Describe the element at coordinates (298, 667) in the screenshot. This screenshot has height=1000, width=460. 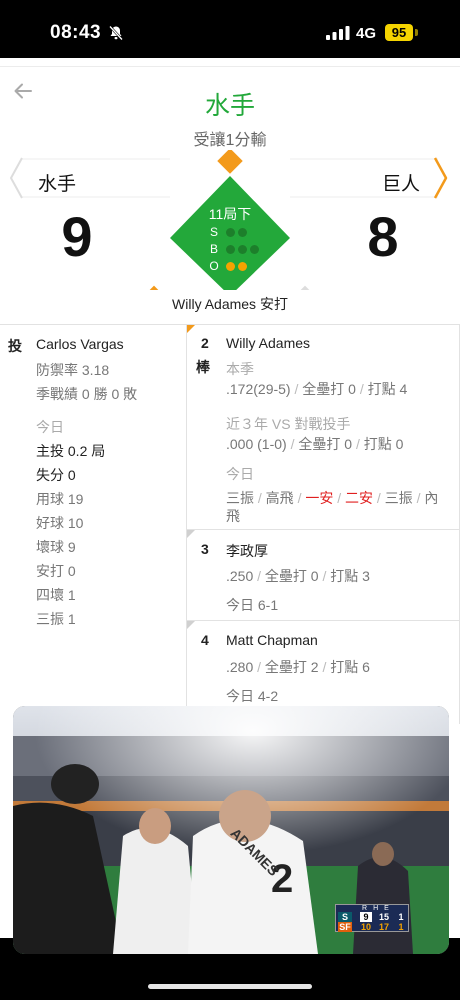
I see `batter-stats: .280 / 全壘打 2 / 打點 6` at that location.